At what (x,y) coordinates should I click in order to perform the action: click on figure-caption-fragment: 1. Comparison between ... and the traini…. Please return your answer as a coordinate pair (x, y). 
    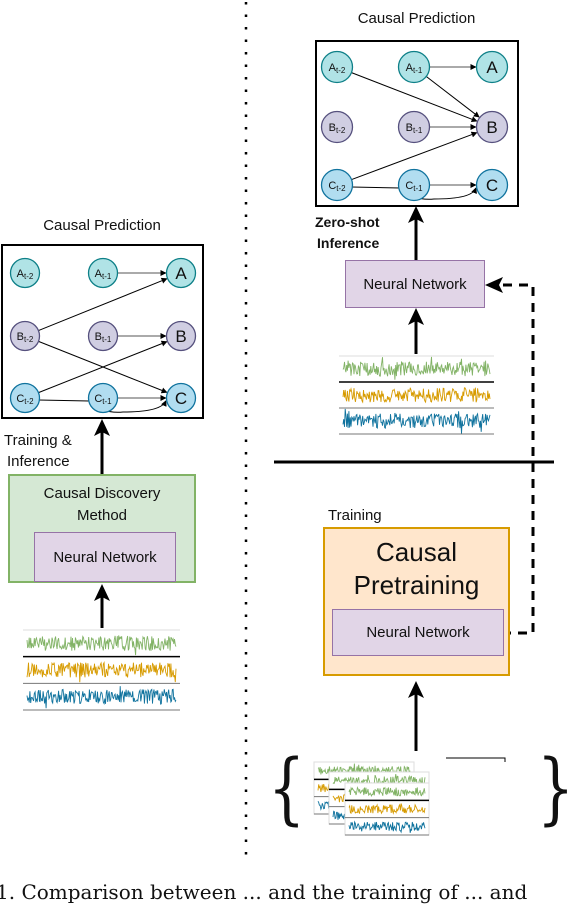
    Looking at the image, I should click on (264, 892).